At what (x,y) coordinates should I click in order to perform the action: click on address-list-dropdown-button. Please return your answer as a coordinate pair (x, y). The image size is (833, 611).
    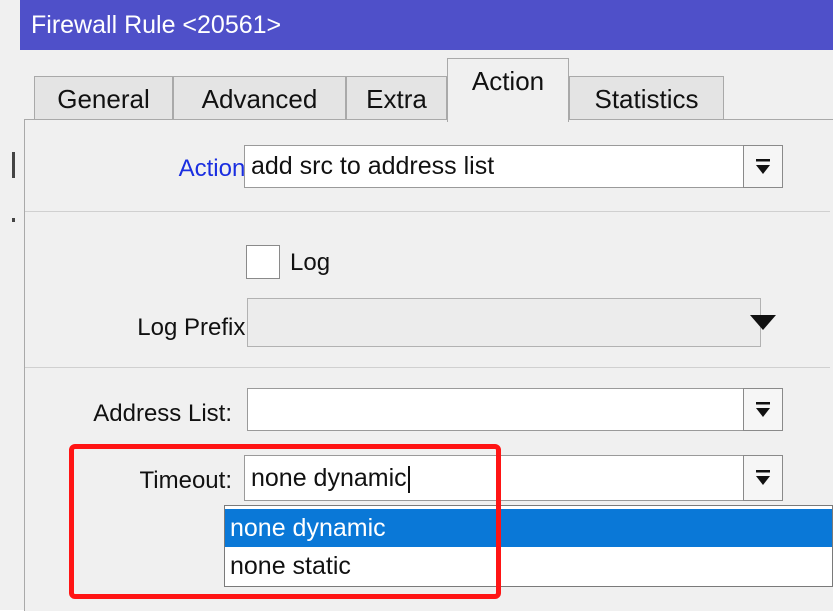
    Looking at the image, I should click on (763, 409).